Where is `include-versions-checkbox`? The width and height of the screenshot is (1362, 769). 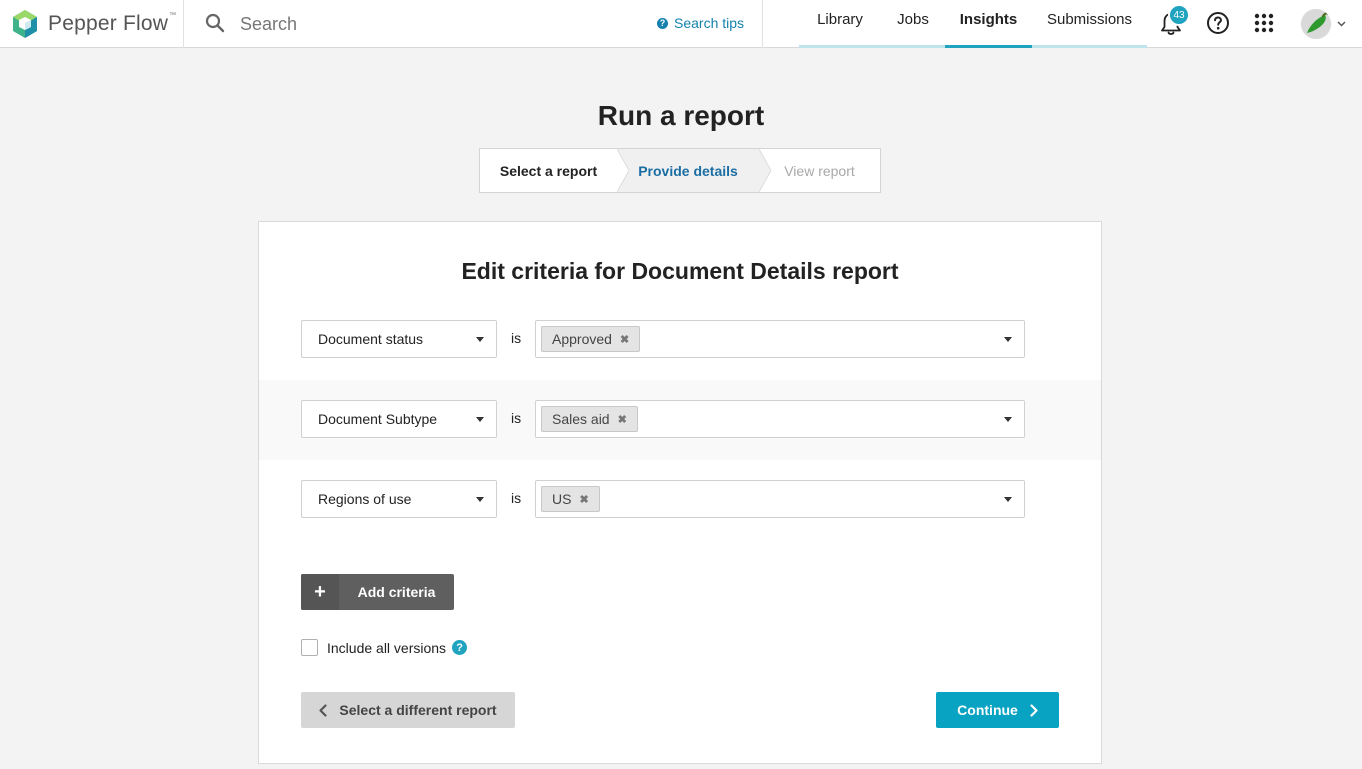
include-versions-checkbox is located at coordinates (309, 647).